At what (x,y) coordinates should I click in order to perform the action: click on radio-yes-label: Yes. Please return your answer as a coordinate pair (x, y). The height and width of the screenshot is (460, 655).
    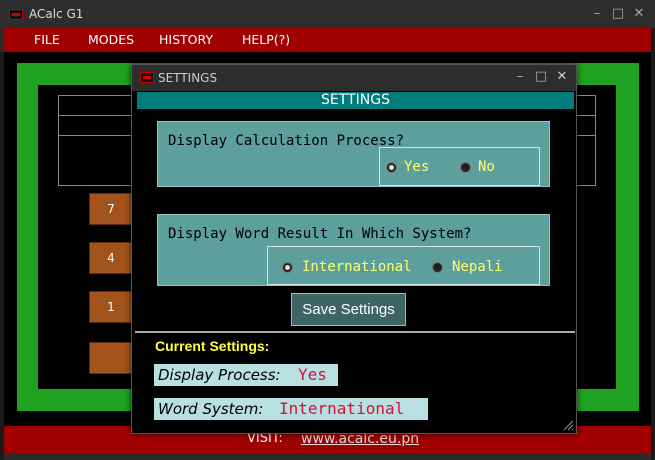
    Looking at the image, I should click on (416, 167).